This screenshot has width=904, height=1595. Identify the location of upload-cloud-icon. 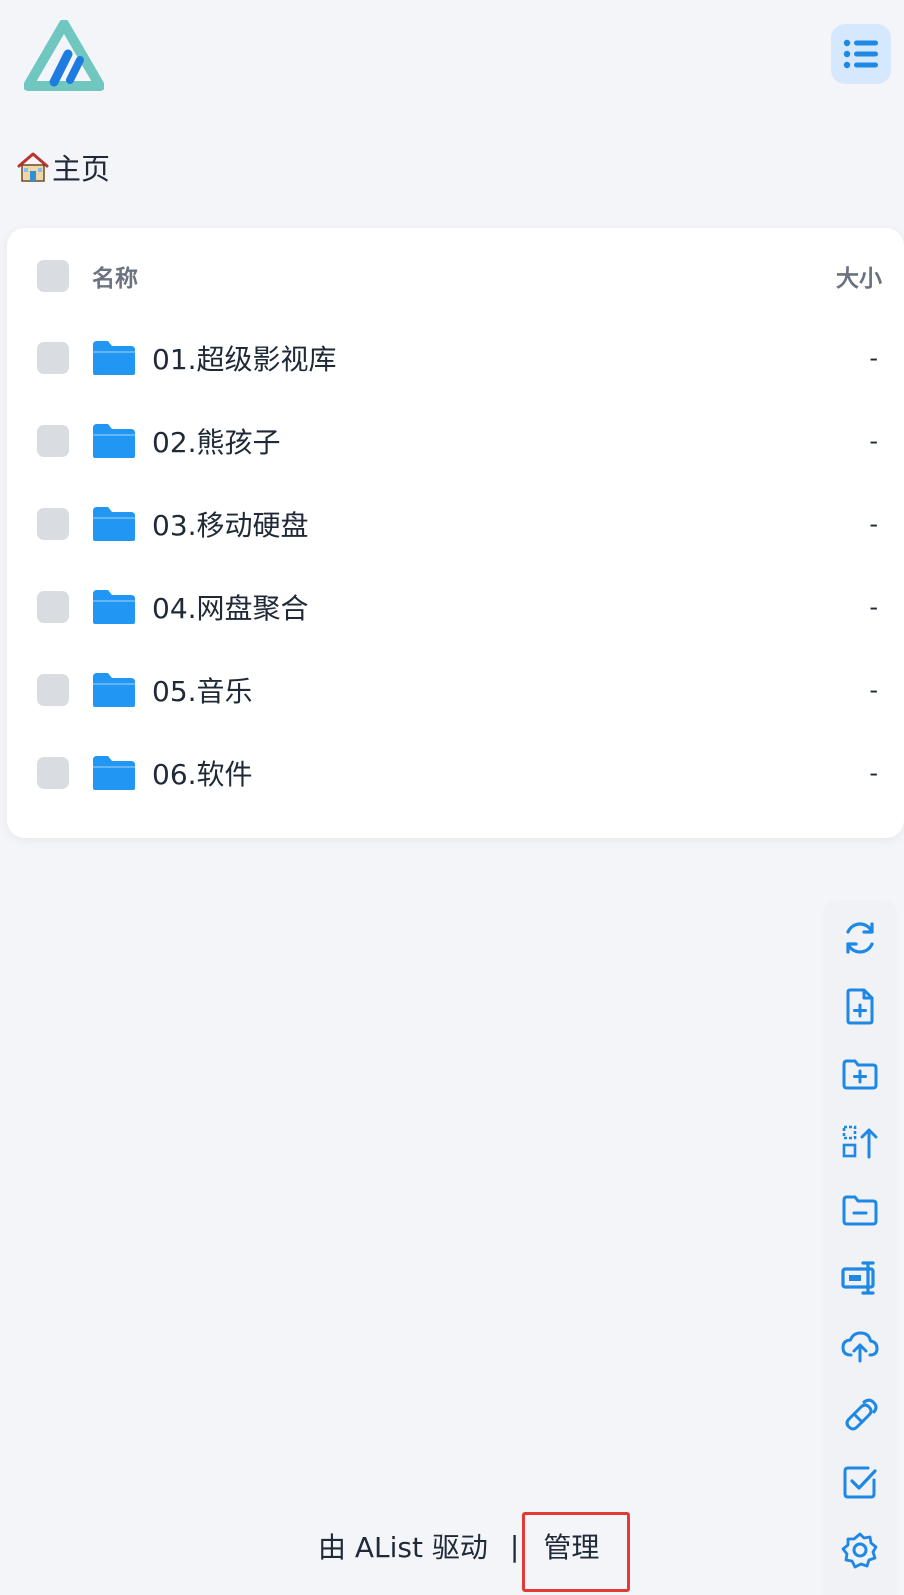
(860, 1346).